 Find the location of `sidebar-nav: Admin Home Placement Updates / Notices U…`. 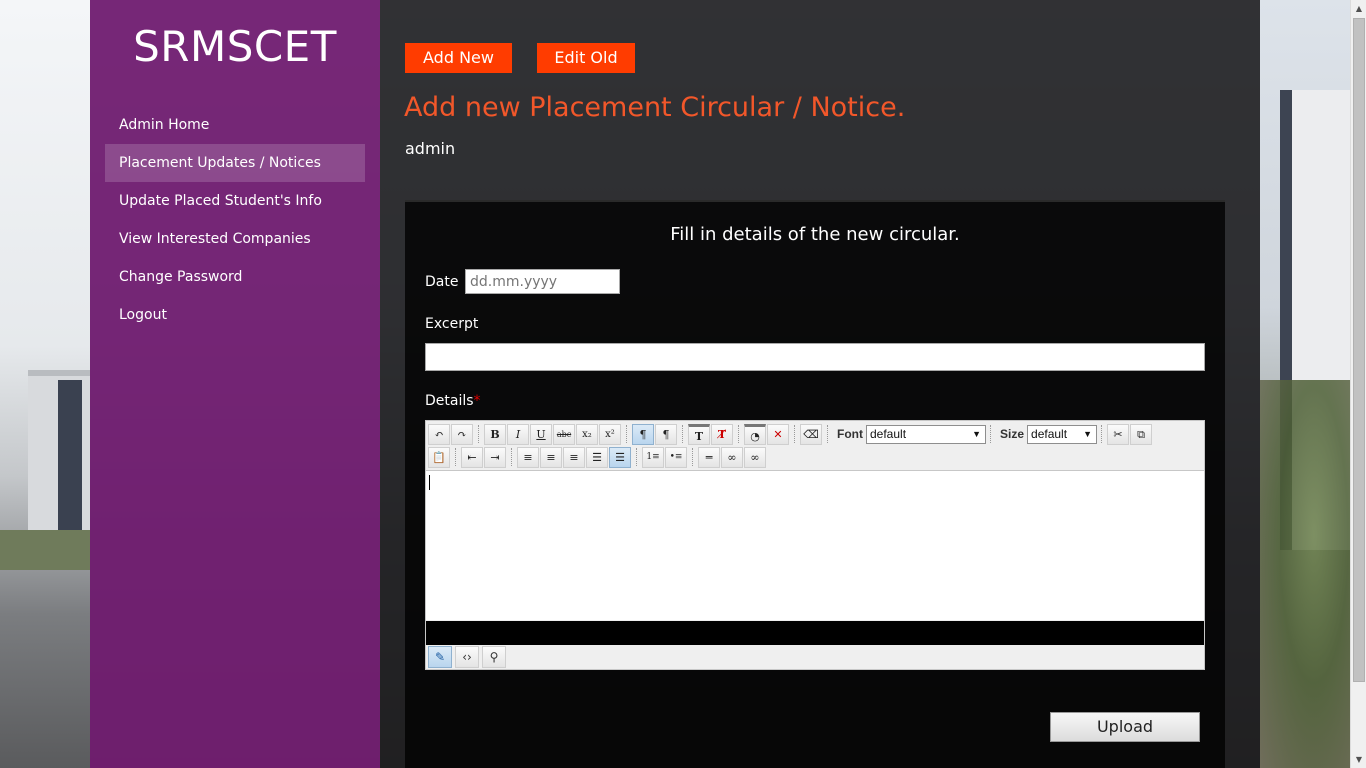

sidebar-nav: Admin Home Placement Updates / Notices U… is located at coordinates (235, 220).